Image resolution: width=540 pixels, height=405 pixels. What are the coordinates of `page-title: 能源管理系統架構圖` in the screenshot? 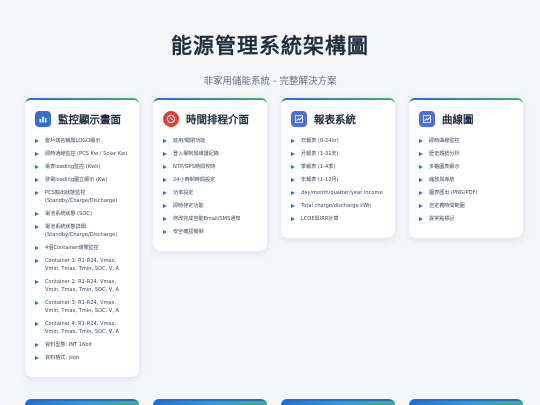 It's located at (270, 46).